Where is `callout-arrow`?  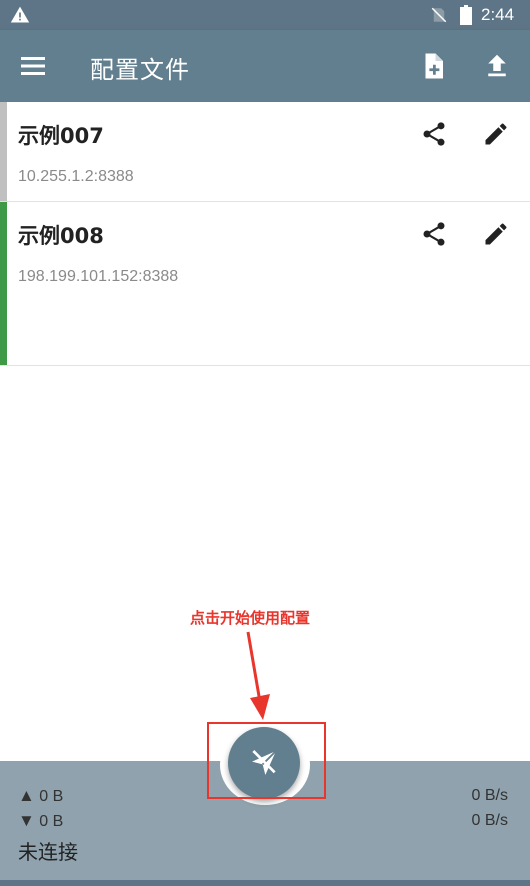
callout-arrow is located at coordinates (258, 675).